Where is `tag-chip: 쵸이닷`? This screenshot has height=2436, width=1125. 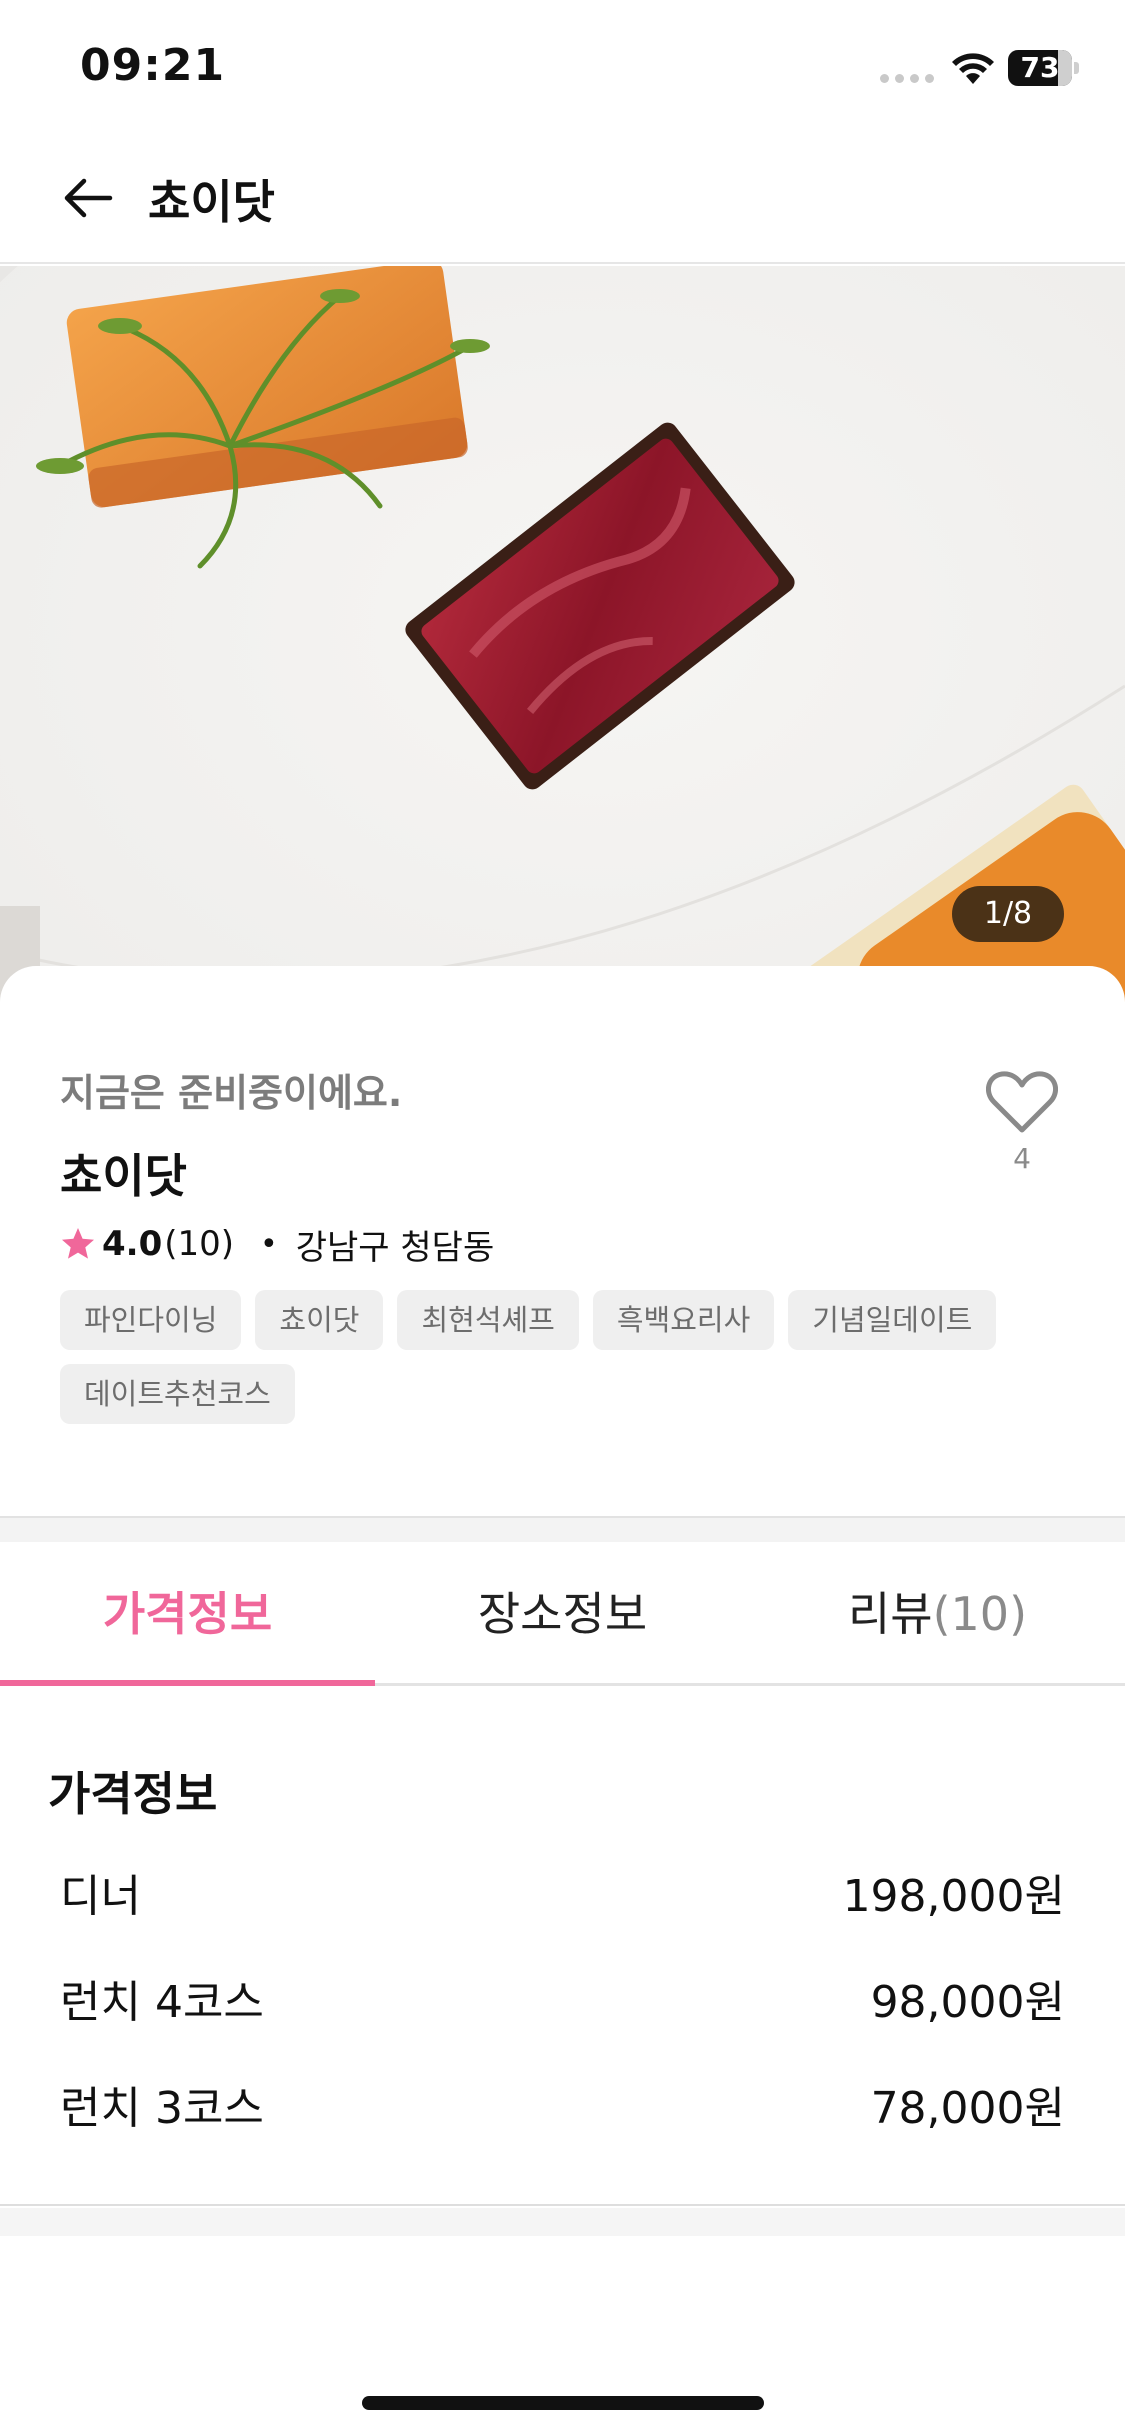
tag-chip: 쵸이닷 is located at coordinates (319, 1320).